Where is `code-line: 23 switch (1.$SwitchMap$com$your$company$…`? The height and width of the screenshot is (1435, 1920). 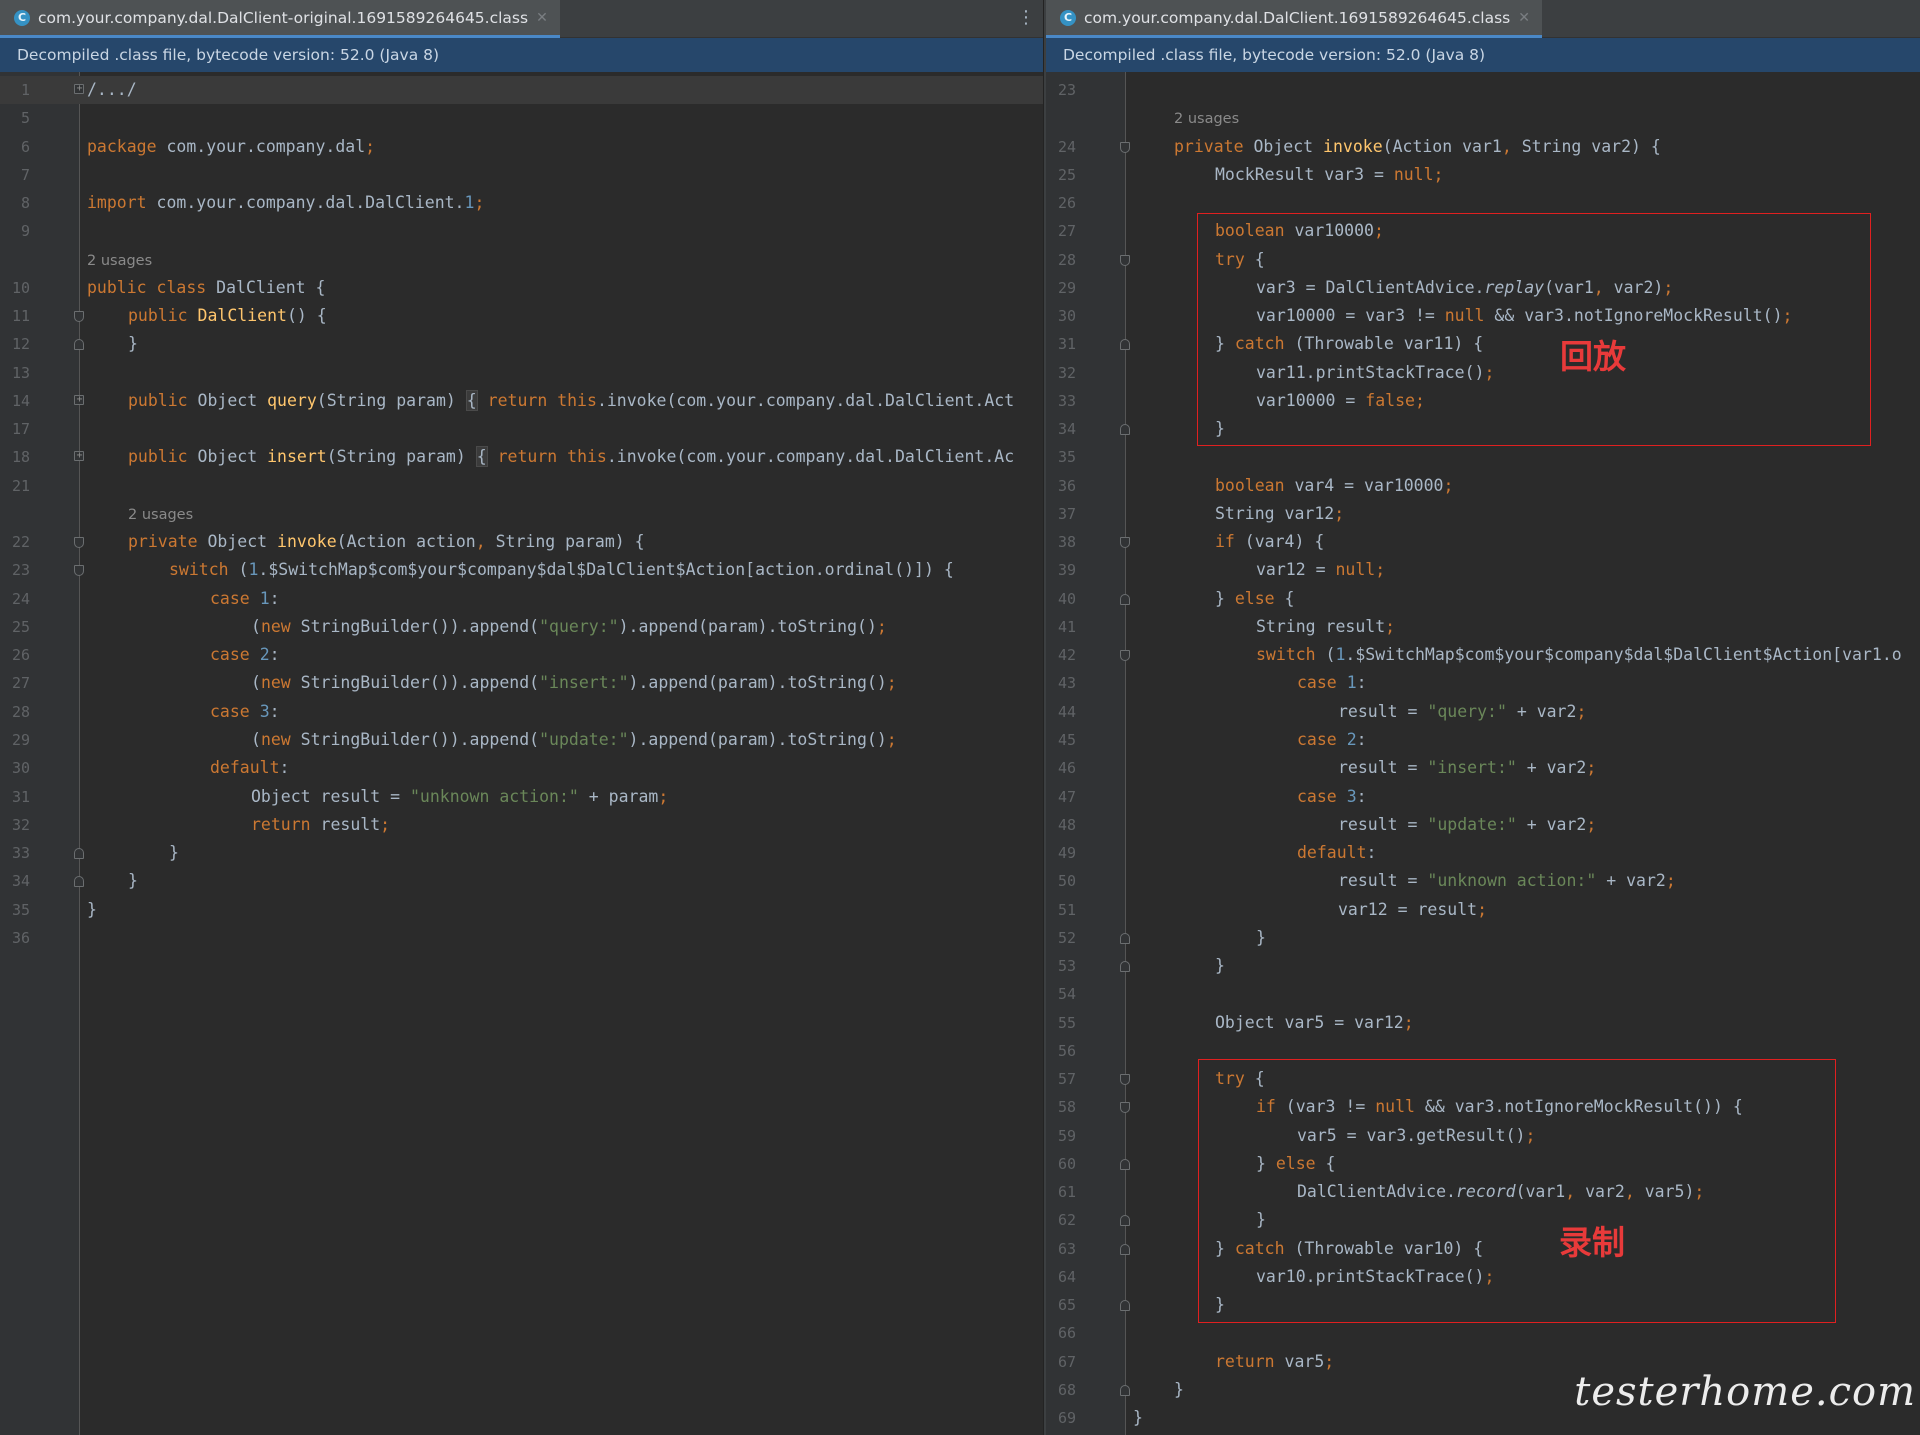 code-line: 23 switch (1.$SwitchMap$com$your$company$… is located at coordinates (521, 570).